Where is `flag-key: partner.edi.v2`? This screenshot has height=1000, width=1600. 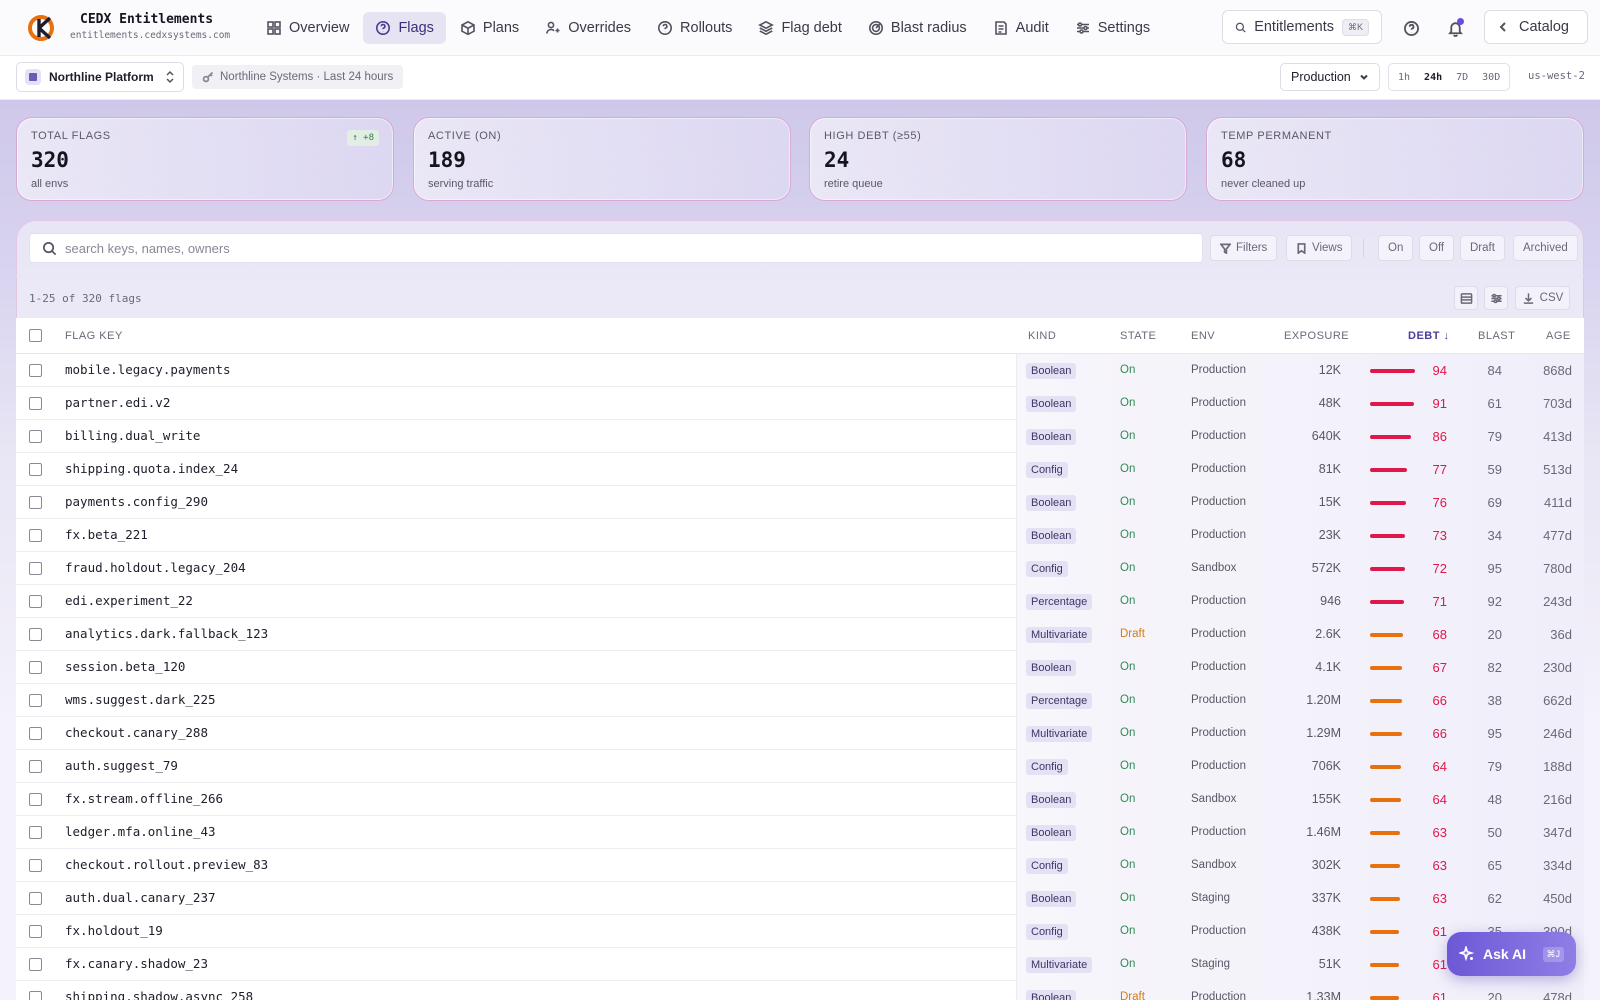 flag-key: partner.edi.v2 is located at coordinates (117, 402).